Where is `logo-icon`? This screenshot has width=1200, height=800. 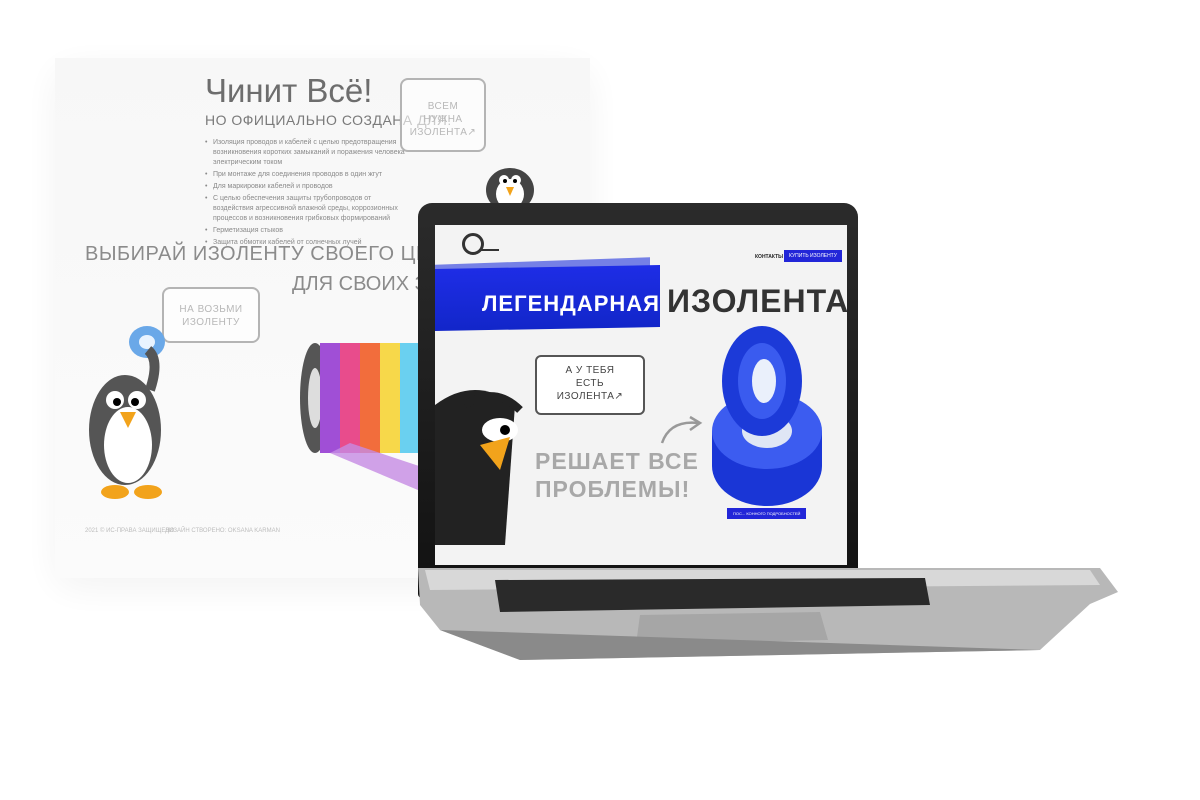 logo-icon is located at coordinates (480, 244).